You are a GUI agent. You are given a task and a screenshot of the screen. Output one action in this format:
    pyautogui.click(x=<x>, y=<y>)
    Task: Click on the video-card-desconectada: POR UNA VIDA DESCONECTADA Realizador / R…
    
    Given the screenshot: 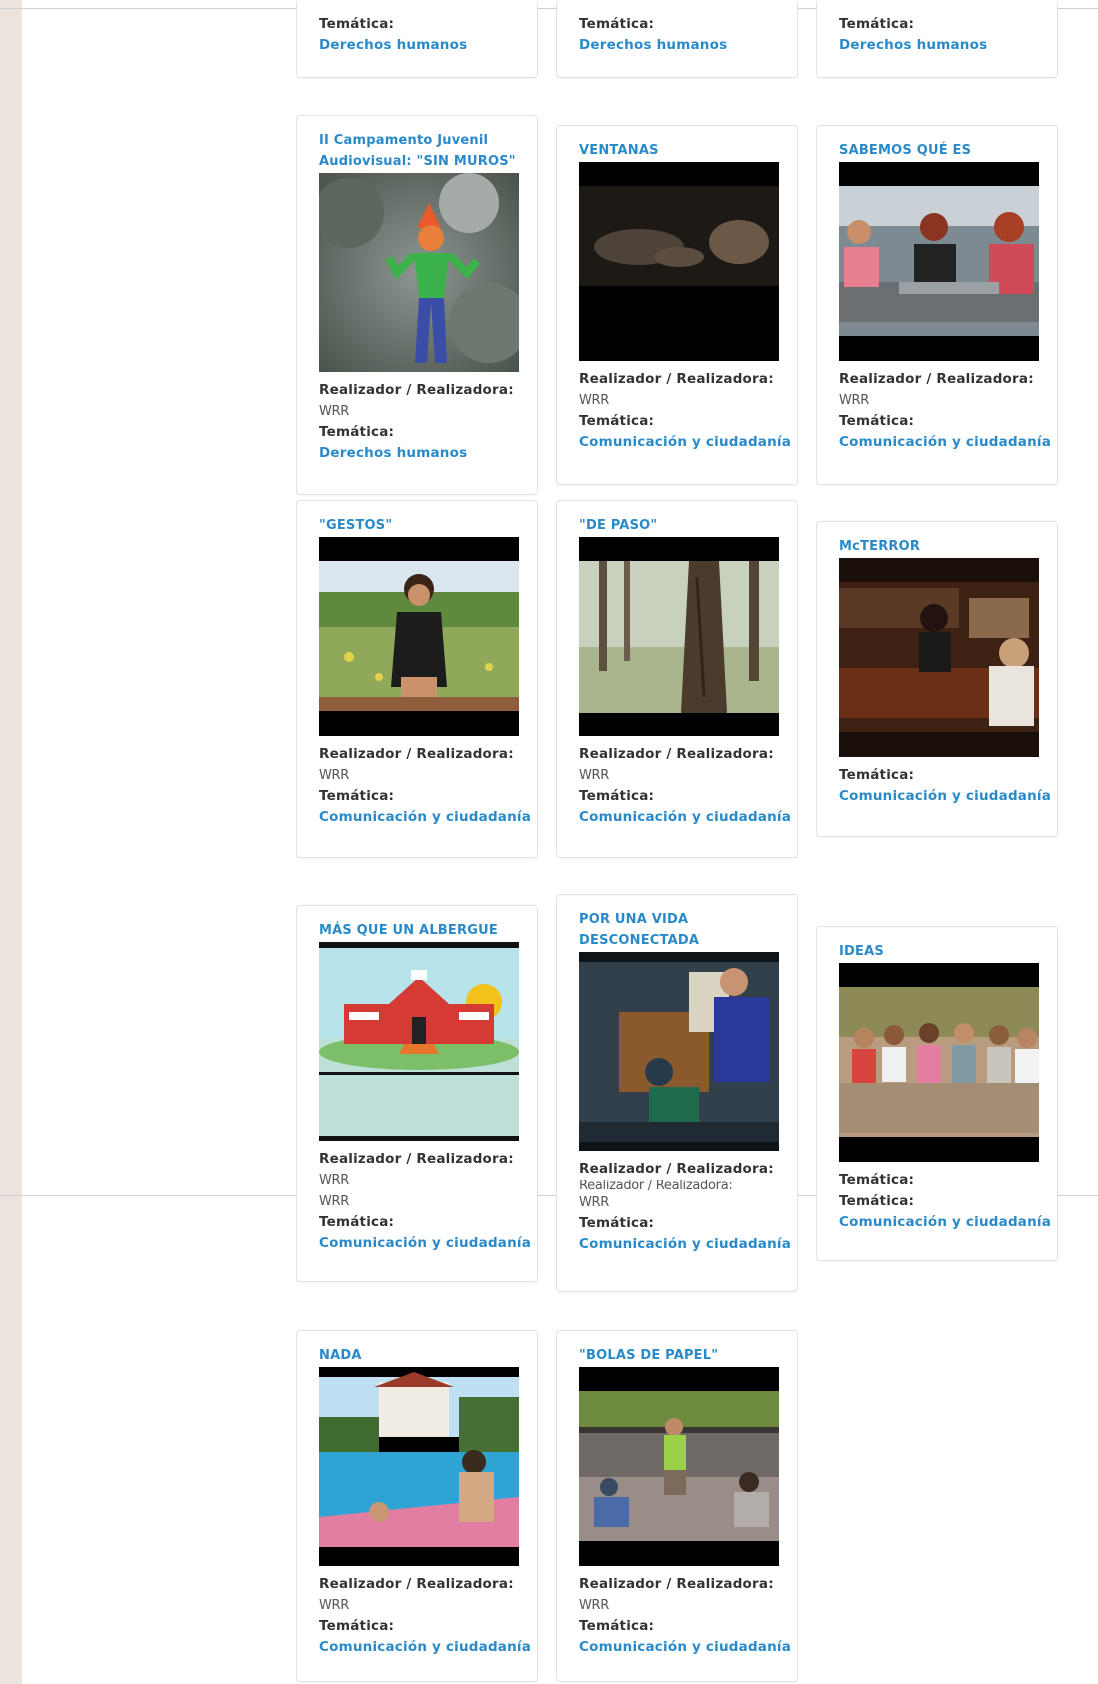 What is the action you would take?
    pyautogui.click(x=677, y=1093)
    